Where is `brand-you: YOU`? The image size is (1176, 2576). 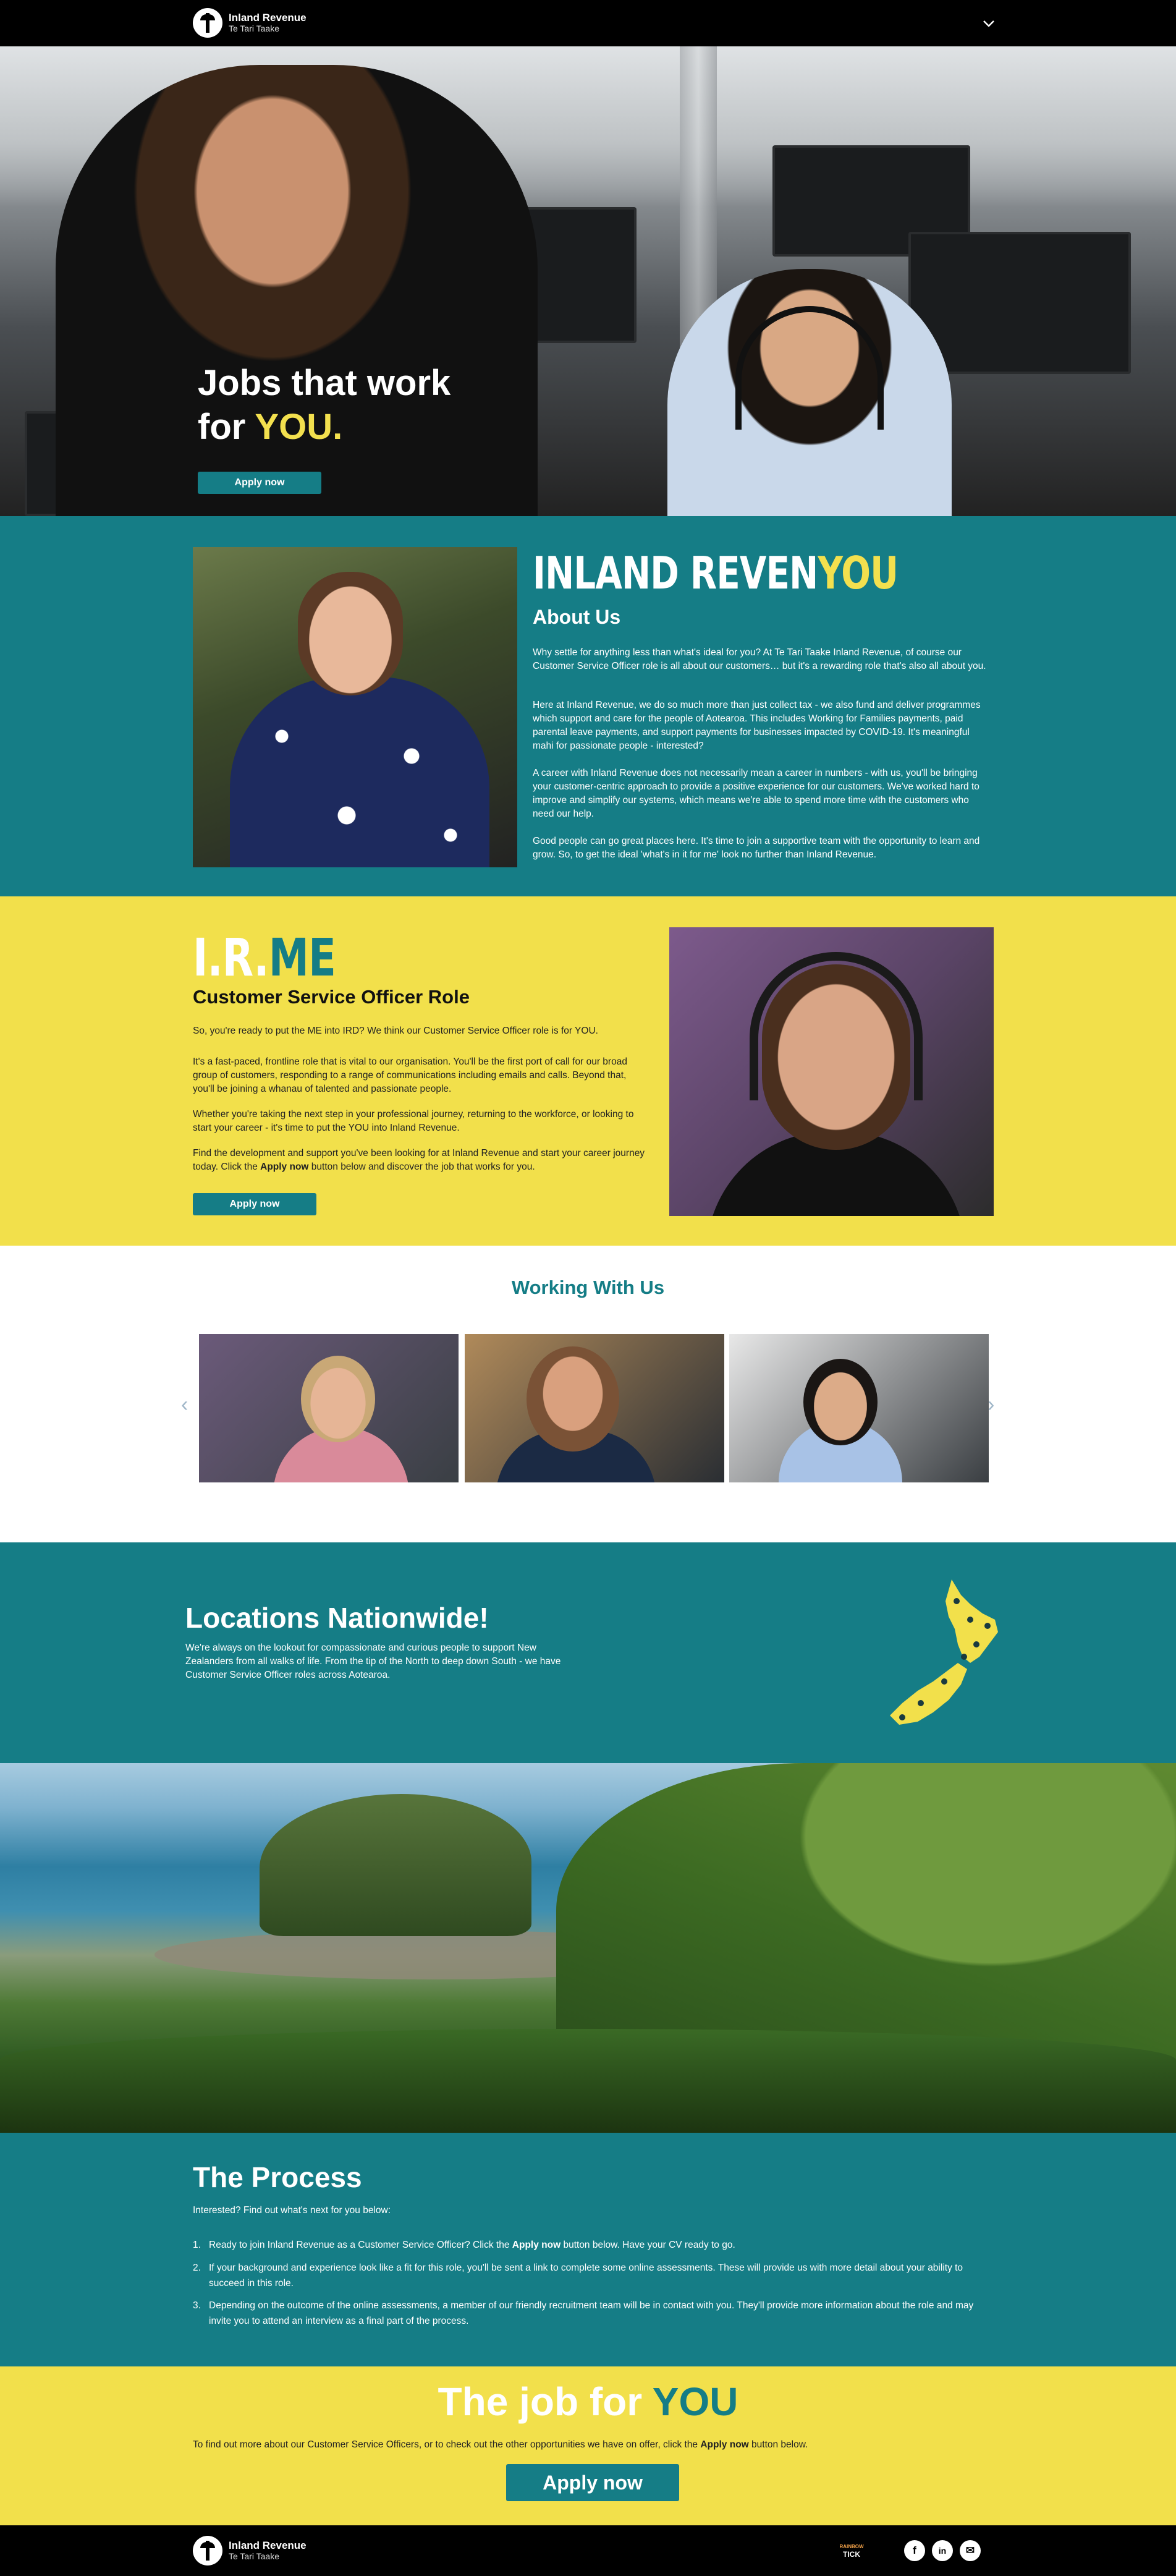
brand-you: YOU is located at coordinates (858, 573).